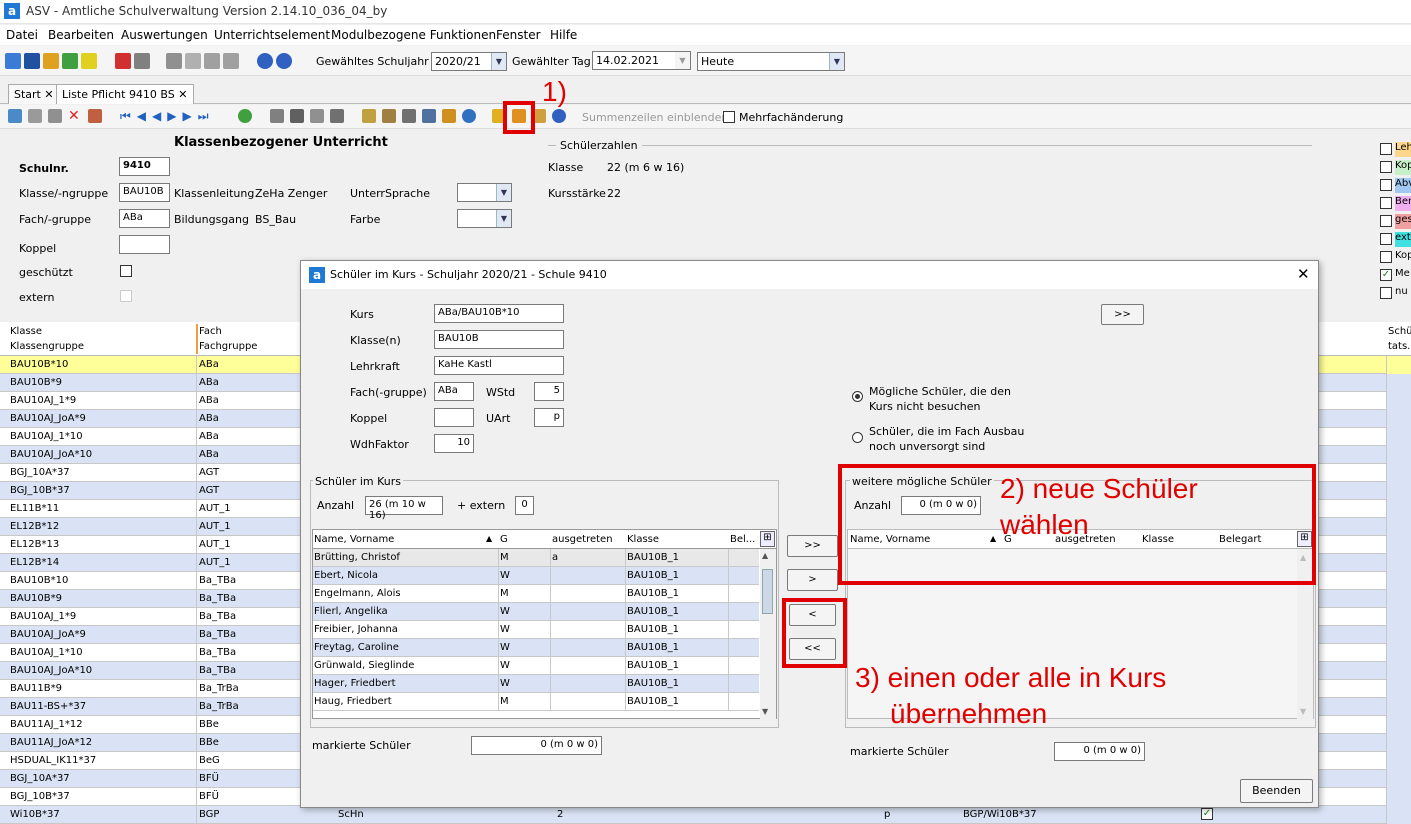  I want to click on scrollbar: ▲ ▼, so click(768, 634).